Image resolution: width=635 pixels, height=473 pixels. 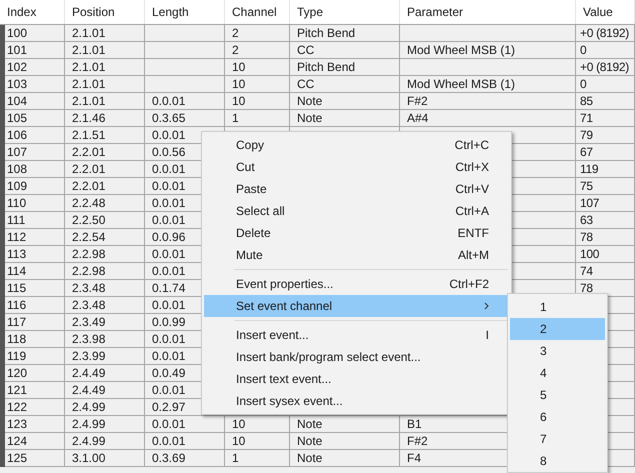 What do you see at coordinates (89, 339) in the screenshot?
I see `table-cell: 2.3.98` at bounding box center [89, 339].